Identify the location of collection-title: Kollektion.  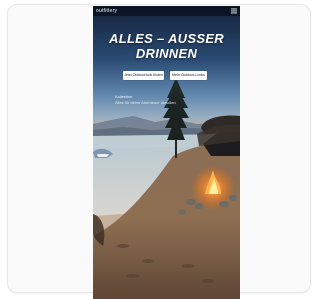
(124, 96).